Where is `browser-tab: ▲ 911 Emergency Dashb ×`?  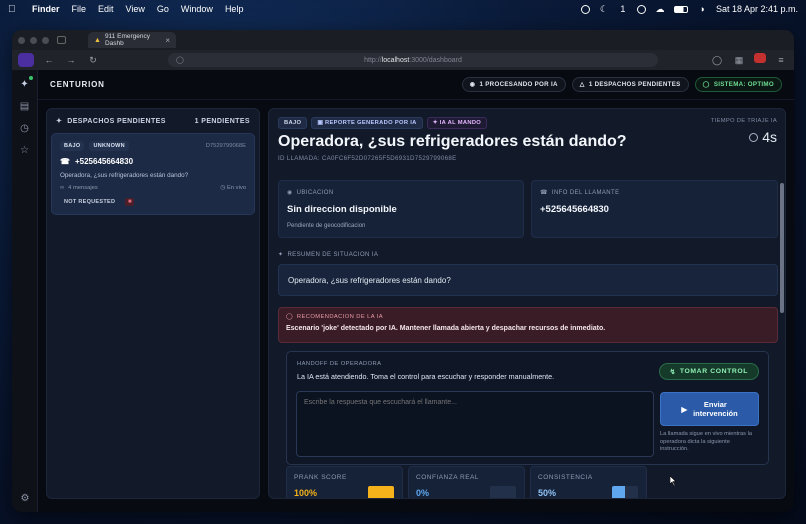 browser-tab: ▲ 911 Emergency Dashb × is located at coordinates (132, 40).